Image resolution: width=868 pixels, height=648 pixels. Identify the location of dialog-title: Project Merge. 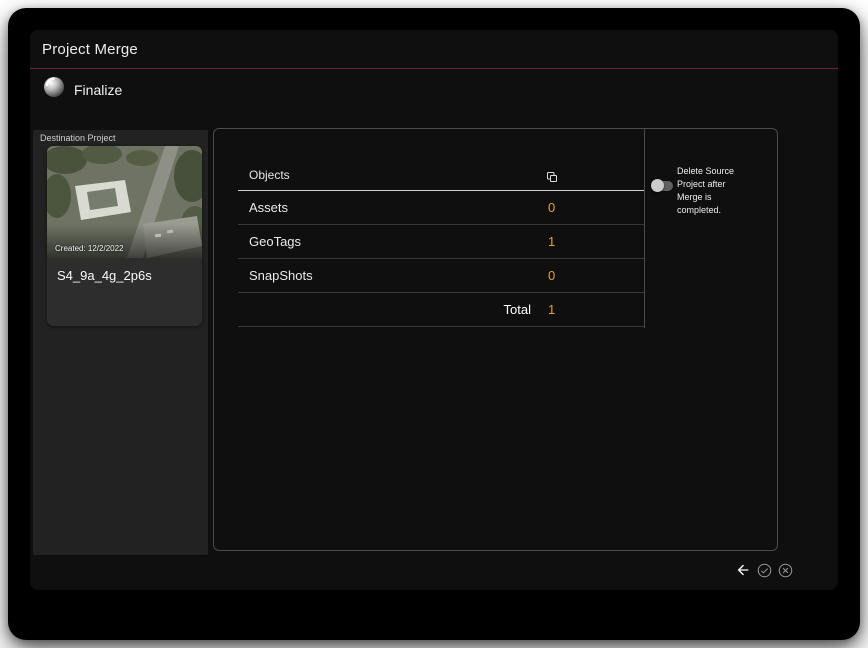
(90, 49).